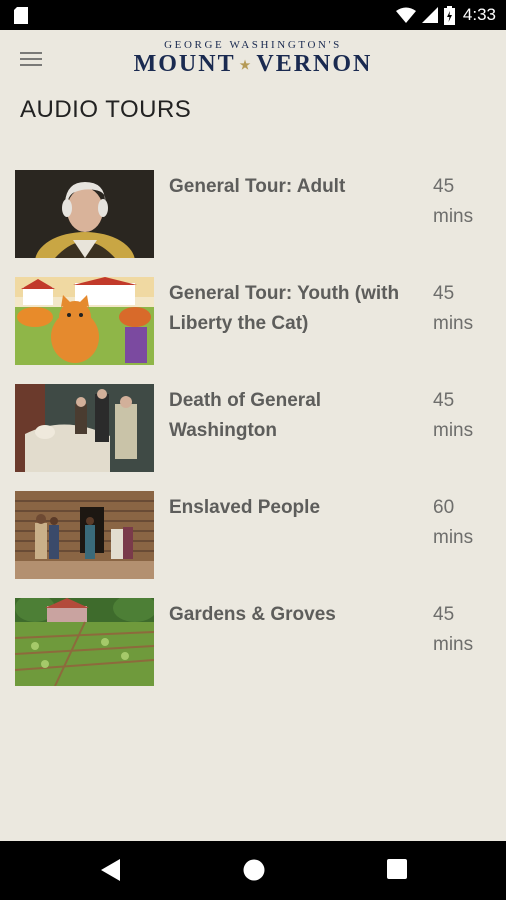  I want to click on tour-thumbnail-gardens, so click(84, 642).